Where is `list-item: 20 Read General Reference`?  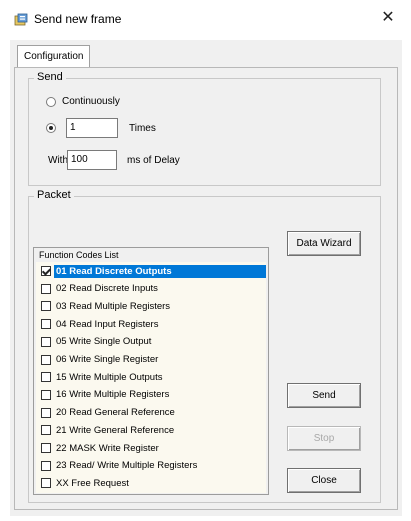
list-item: 20 Read General Reference is located at coordinates (151, 413).